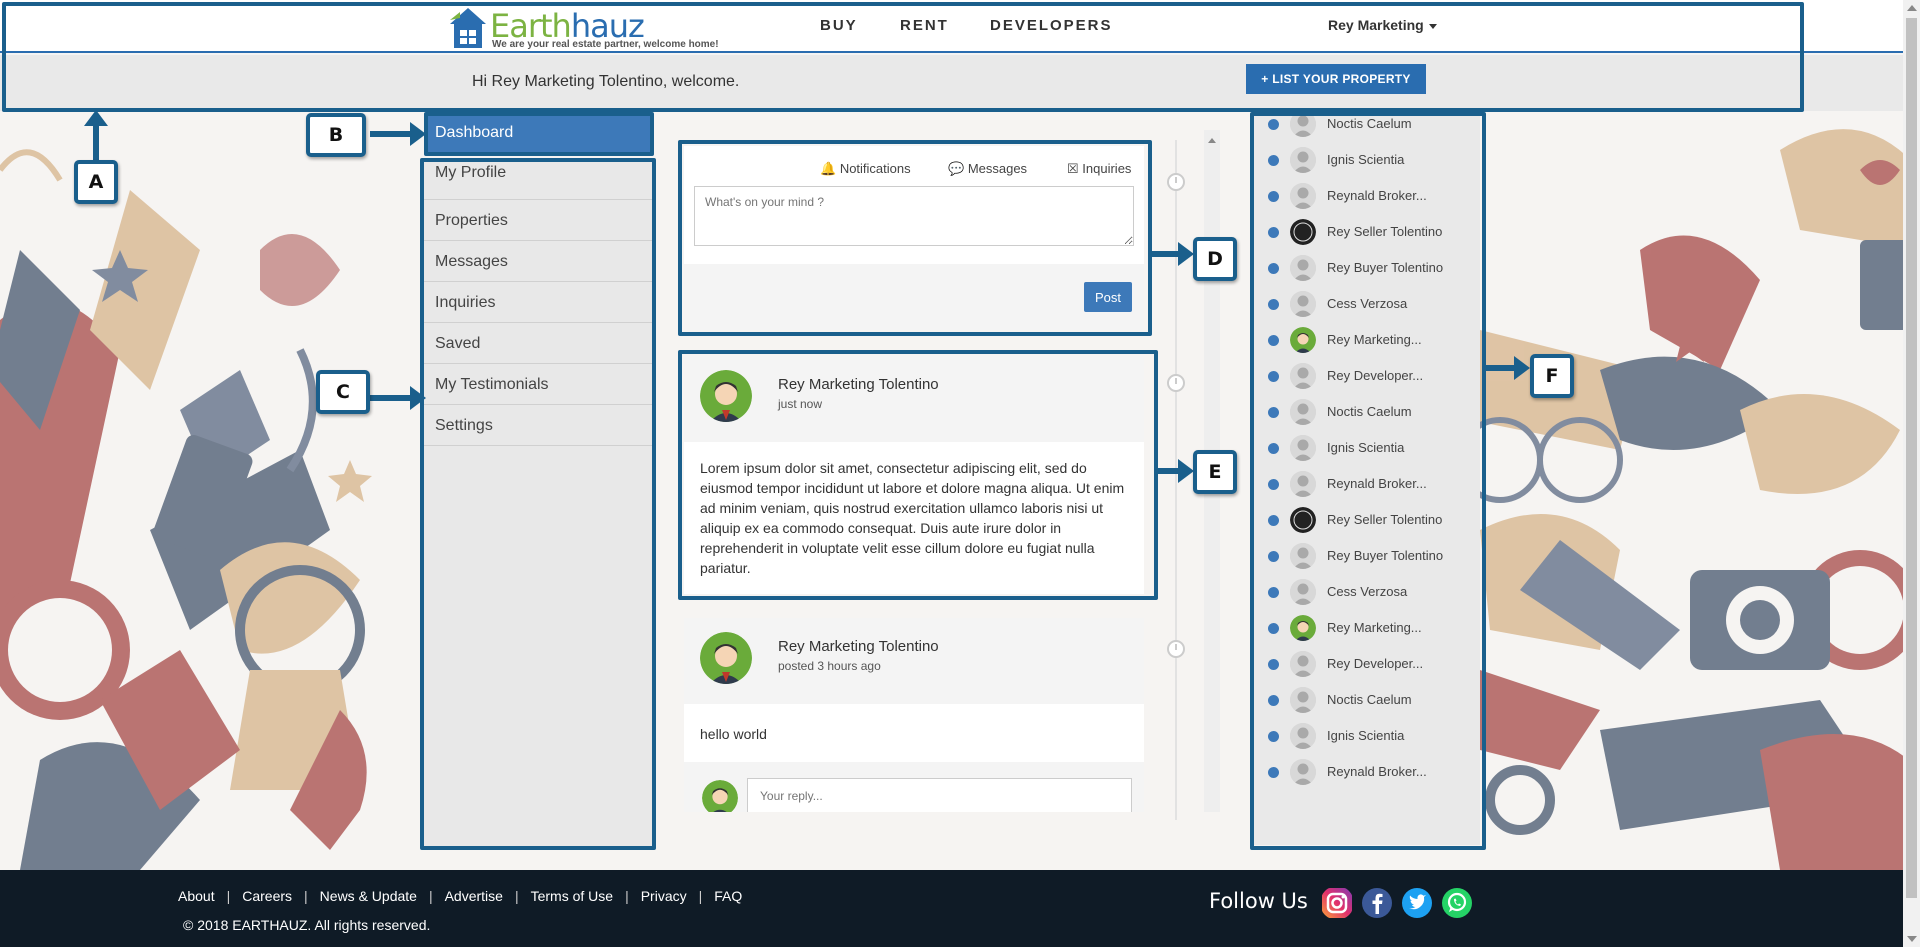  What do you see at coordinates (368, 896) in the screenshot?
I see `footer-link: News & Update` at bounding box center [368, 896].